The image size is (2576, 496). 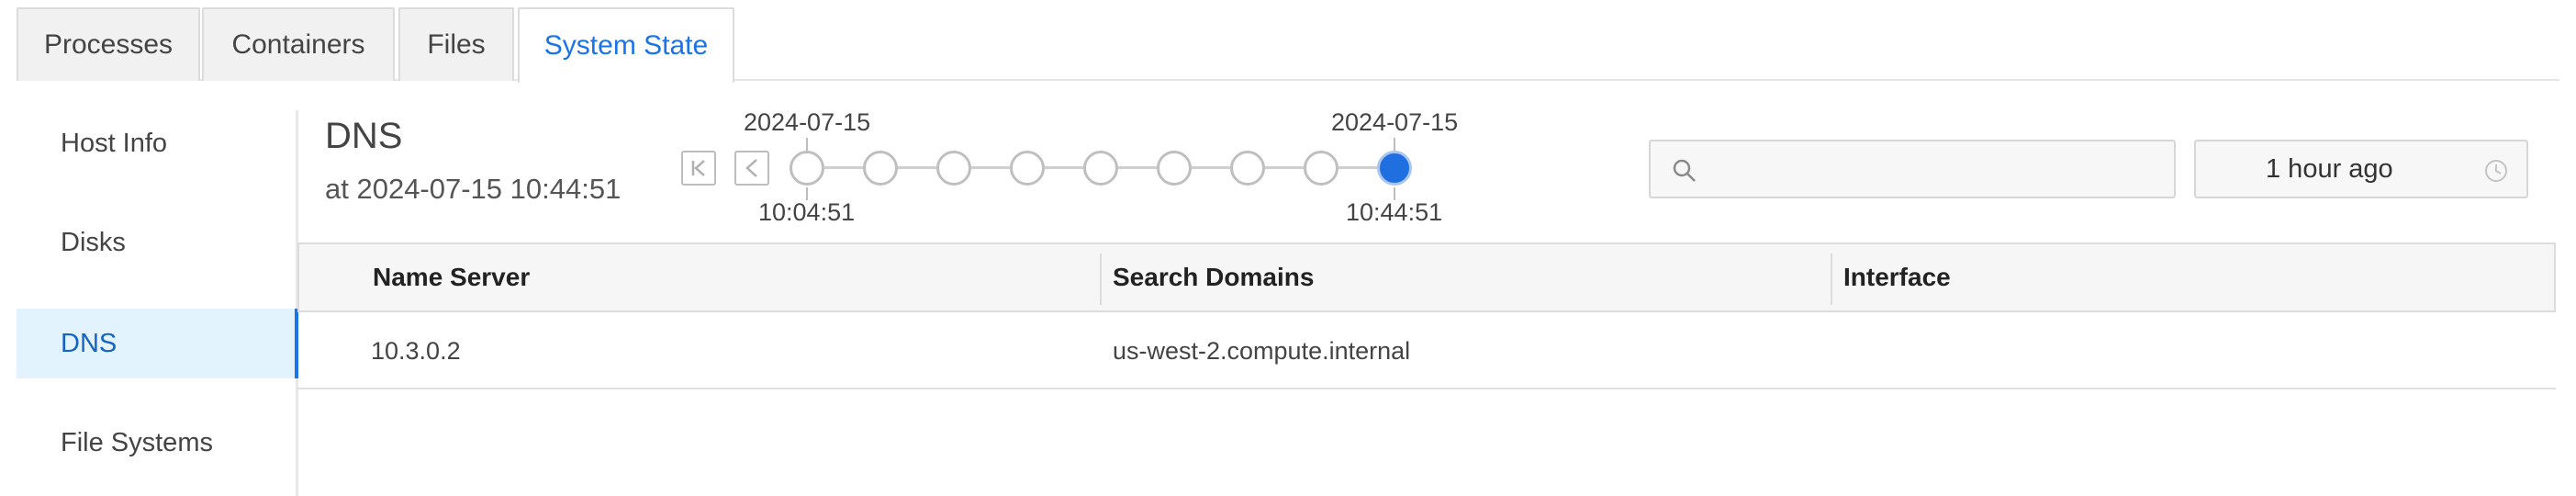 What do you see at coordinates (157, 242) in the screenshot?
I see `sidebar-item-disks: Disks` at bounding box center [157, 242].